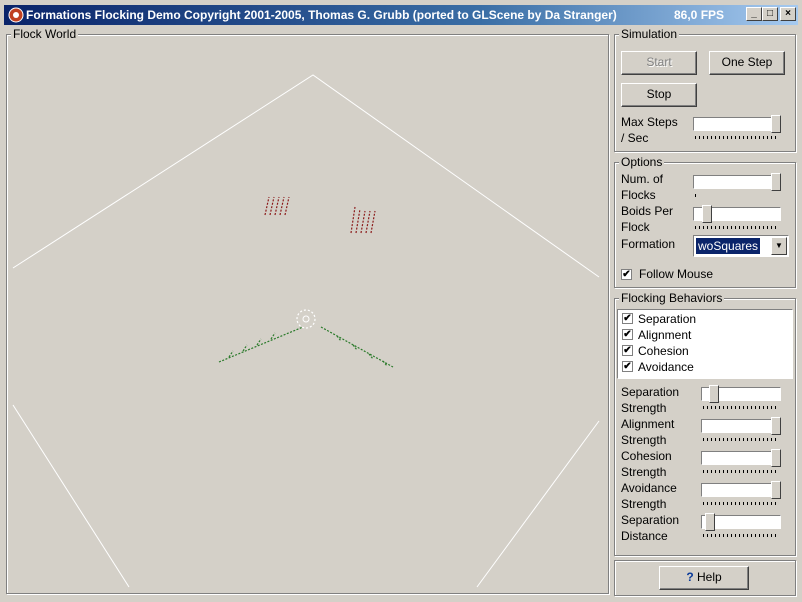 This screenshot has height=602, width=802. I want to click on cohesion-strength-slider, so click(741, 462).